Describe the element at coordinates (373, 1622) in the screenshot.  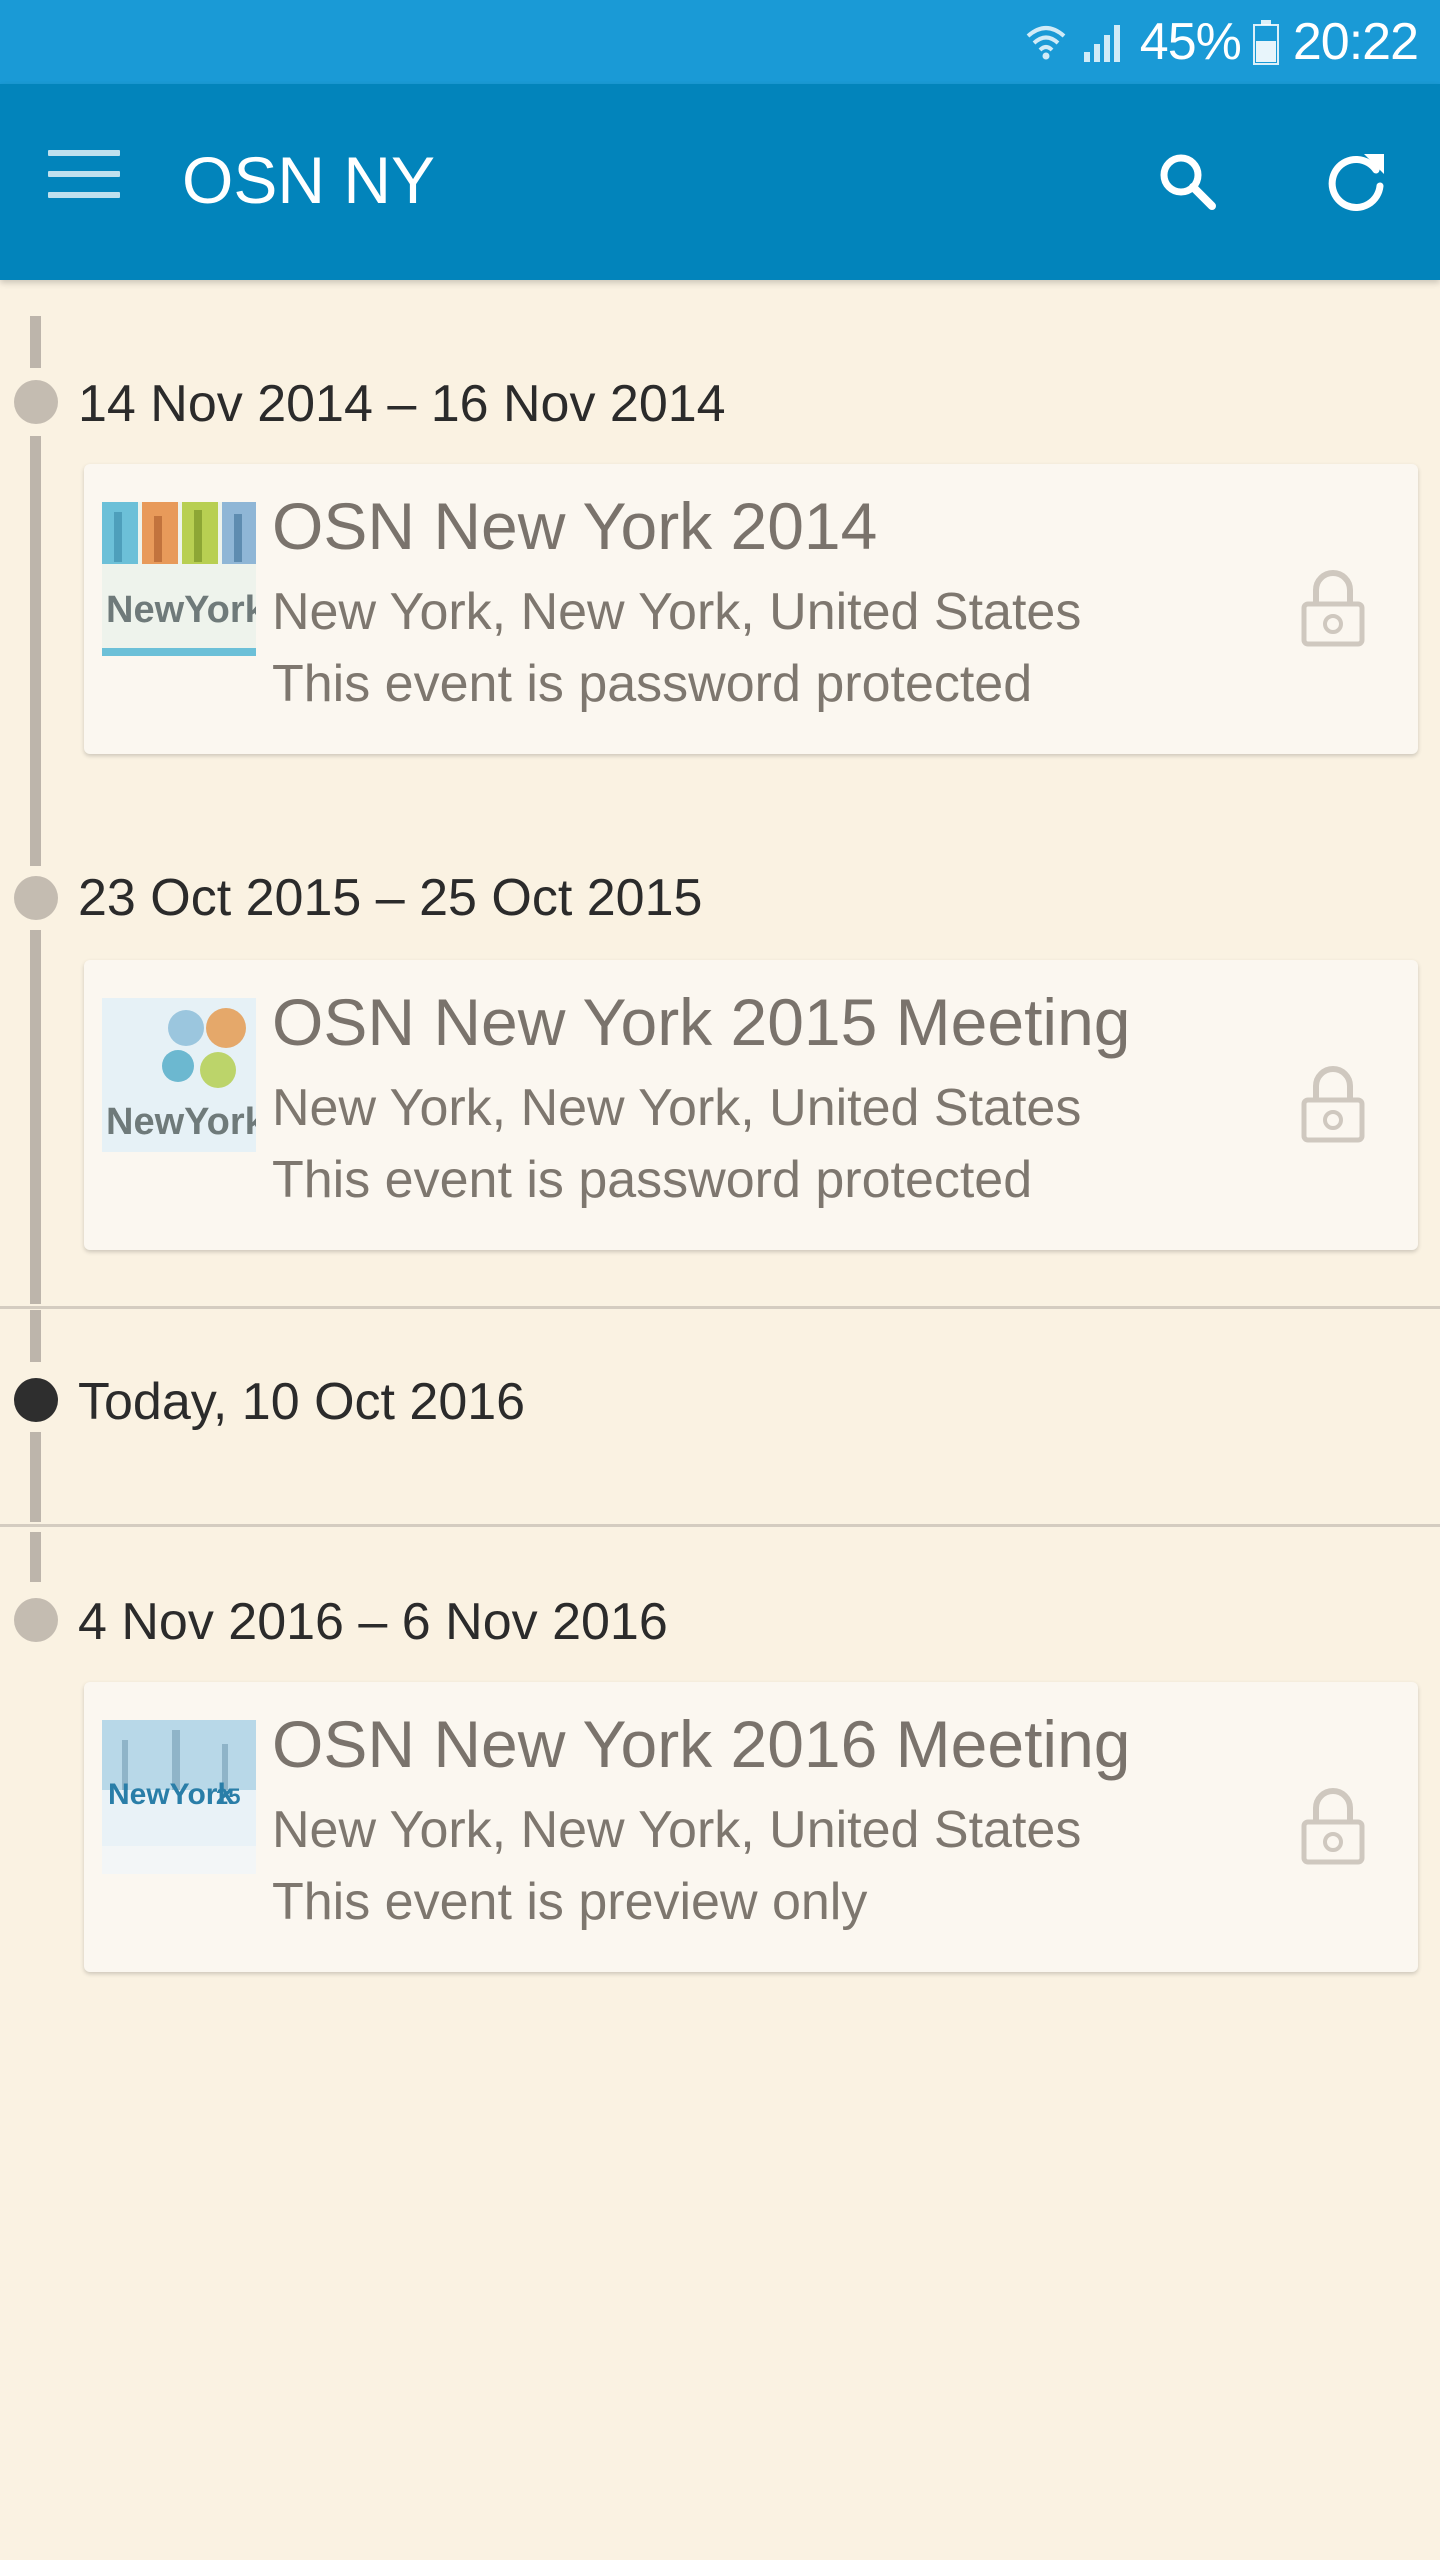
I see `date-range-label: 4 Nov 2016 – 6 Nov 2016` at that location.